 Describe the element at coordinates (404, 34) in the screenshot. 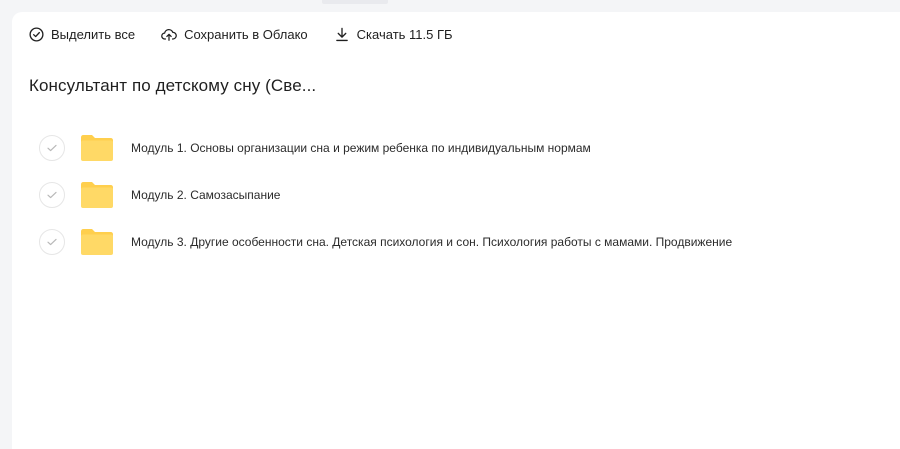

I see `download-label: Скачать 11.5 ГБ` at that location.